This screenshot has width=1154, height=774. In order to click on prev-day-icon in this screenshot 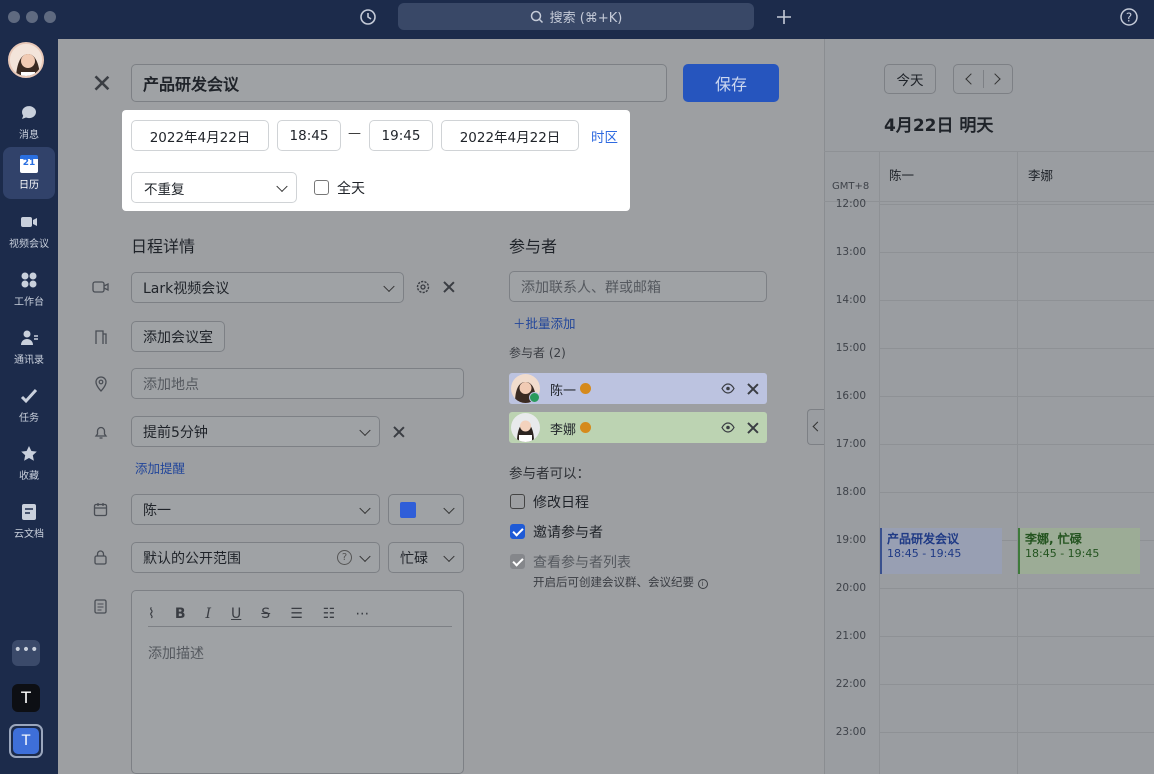, I will do `click(971, 79)`.